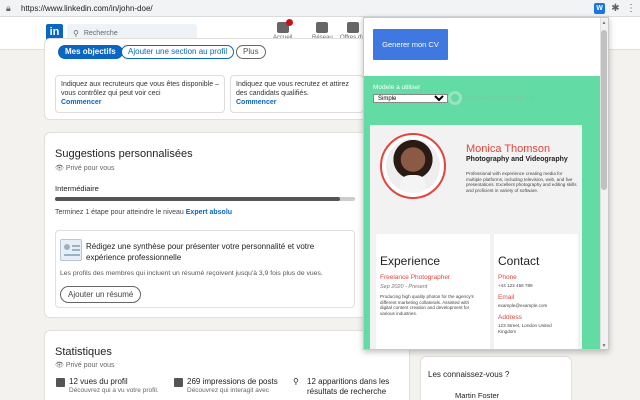 Image resolution: width=640 pixels, height=400 pixels. Describe the element at coordinates (499, 99) in the screenshot. I see `powered-by-text: Template designed by UIS` at that location.